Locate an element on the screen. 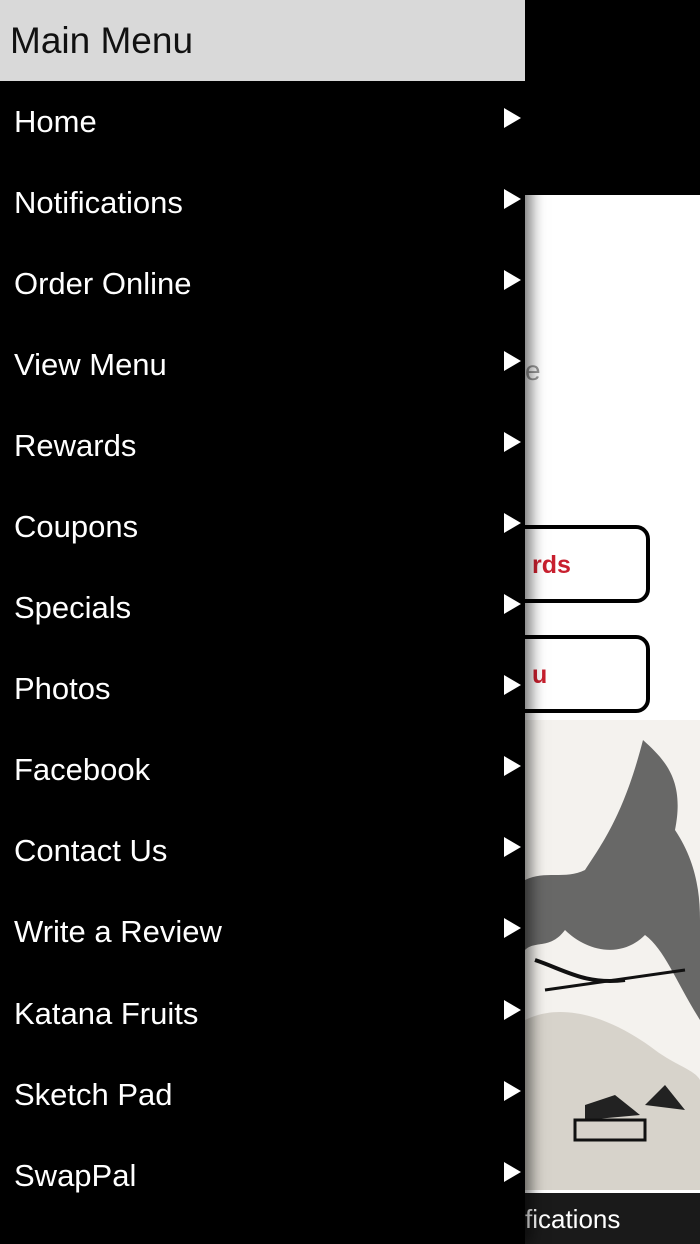 This screenshot has width=700, height=1244. menu-item-label: Katana Fruits is located at coordinates (106, 1013).